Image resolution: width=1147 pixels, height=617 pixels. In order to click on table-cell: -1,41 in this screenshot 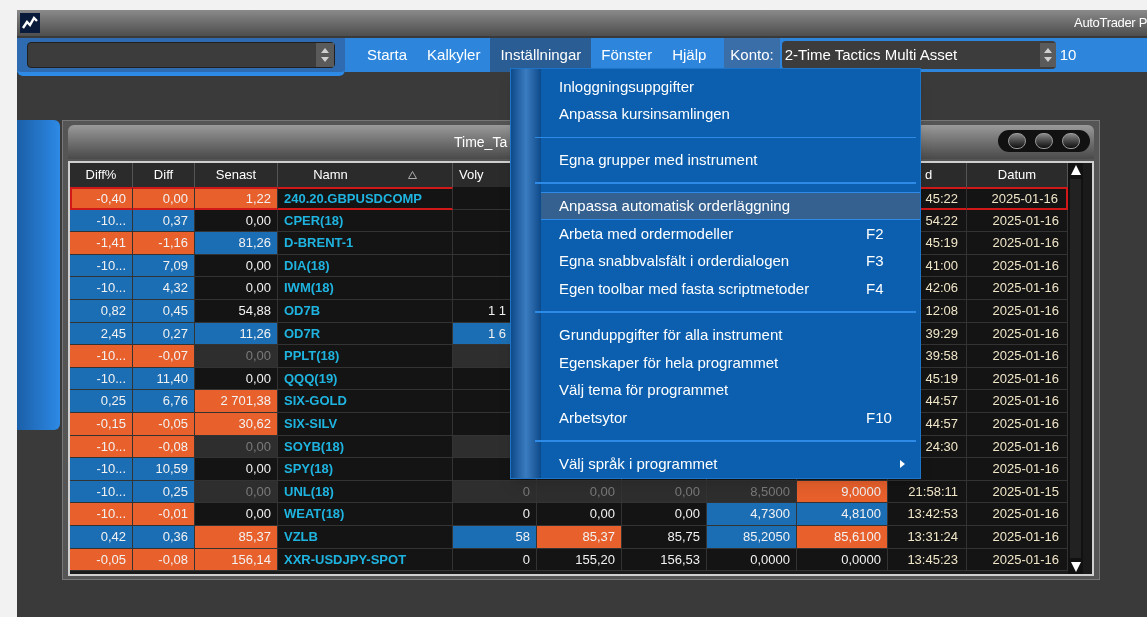, I will do `click(101, 243)`.